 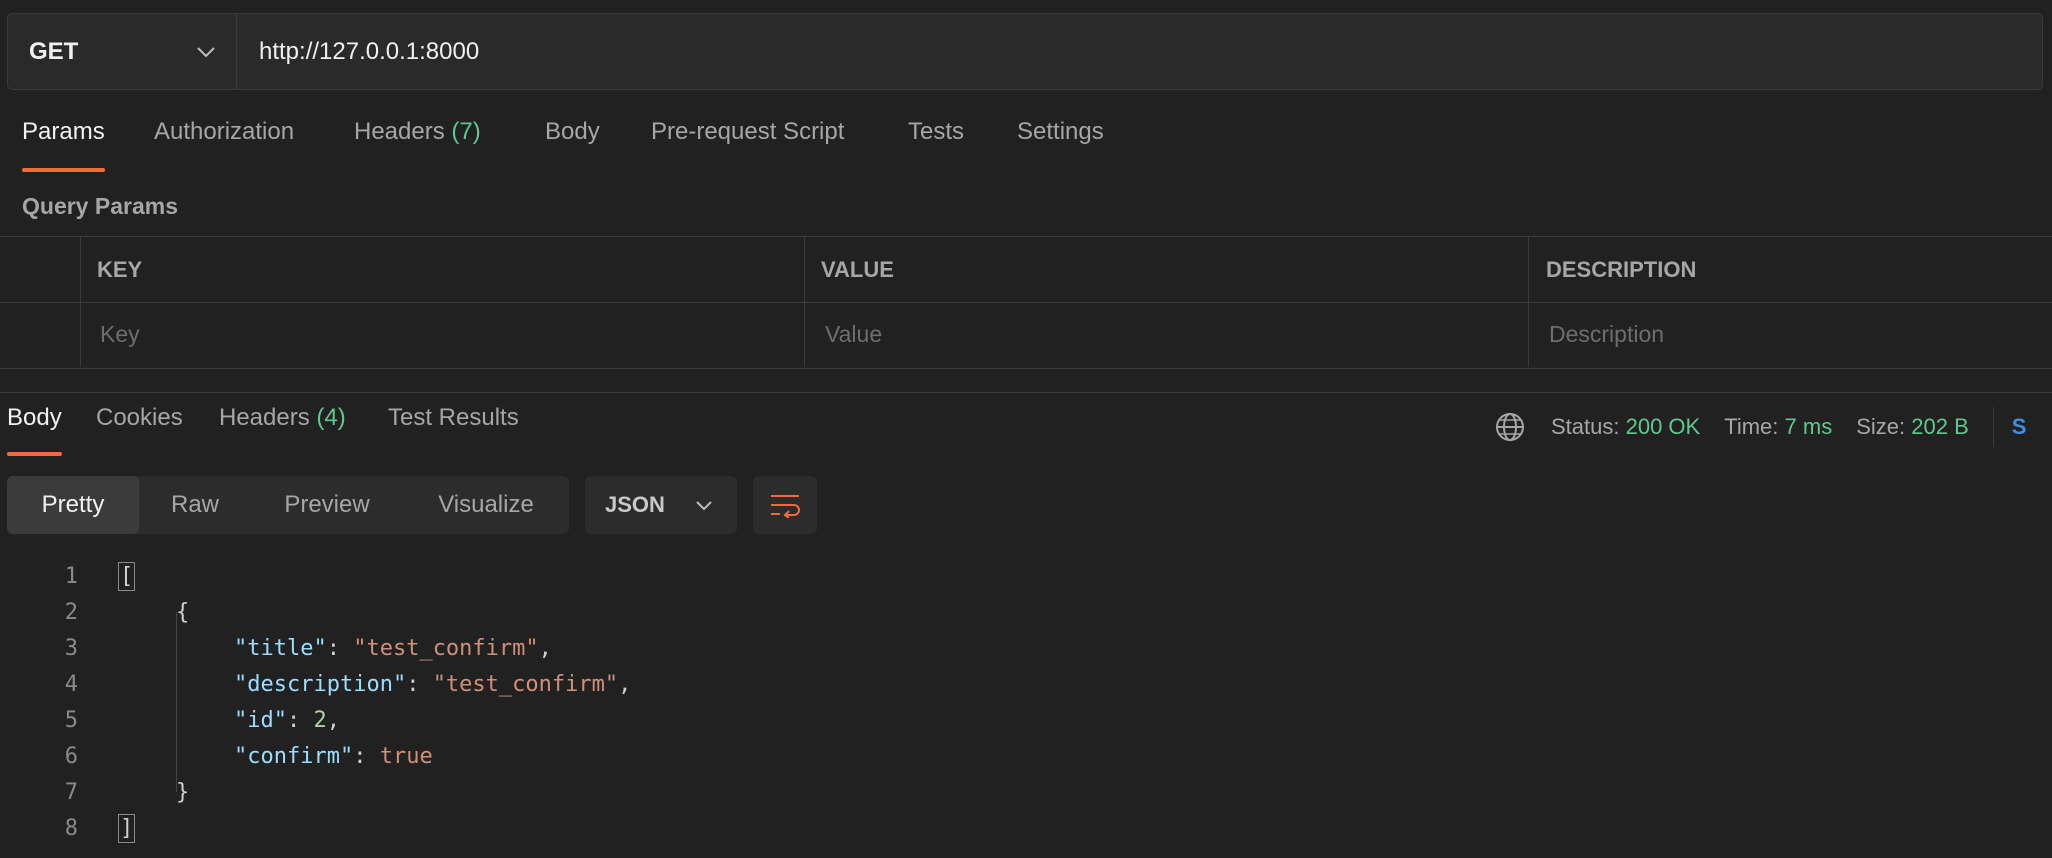 What do you see at coordinates (195, 505) in the screenshot?
I see `view-mode-raw: Raw` at bounding box center [195, 505].